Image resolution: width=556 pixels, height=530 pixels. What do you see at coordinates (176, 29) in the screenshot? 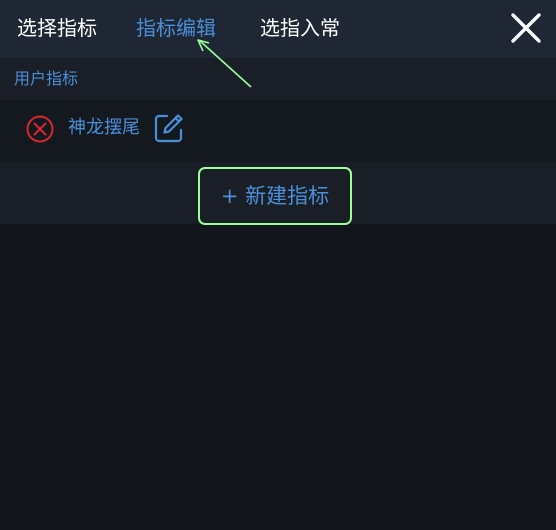
I see `tab-indicator-edit: 指标编辑` at bounding box center [176, 29].